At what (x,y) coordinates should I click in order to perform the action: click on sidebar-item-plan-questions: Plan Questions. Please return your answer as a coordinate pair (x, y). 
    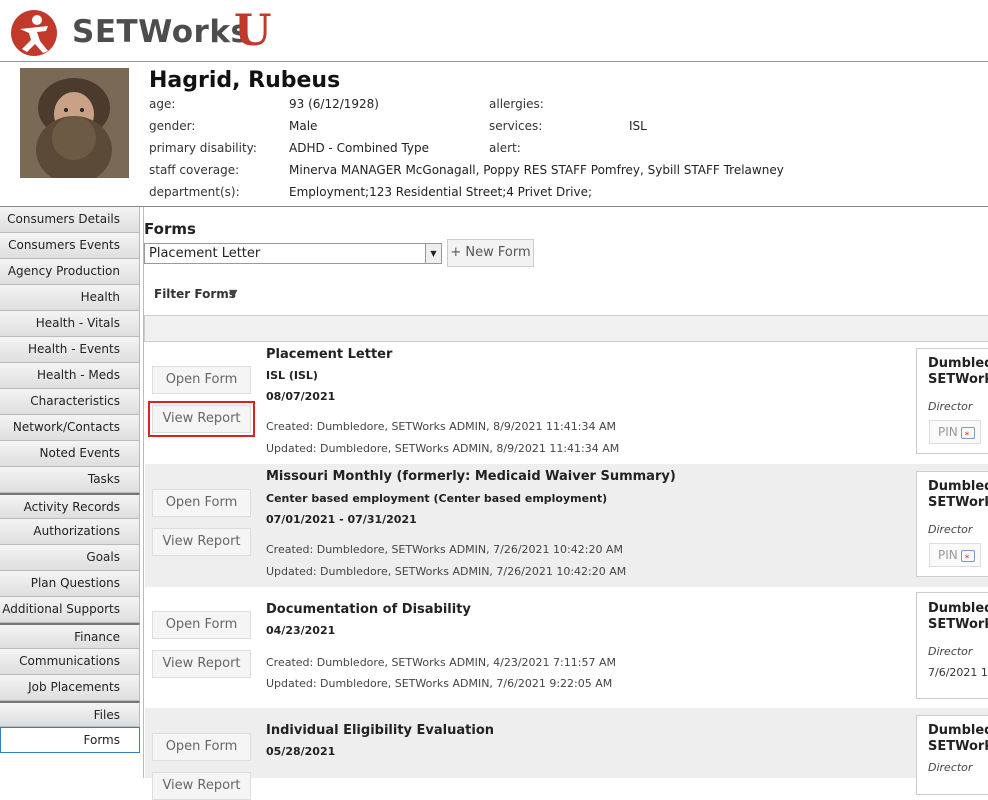
    Looking at the image, I should click on (70, 584).